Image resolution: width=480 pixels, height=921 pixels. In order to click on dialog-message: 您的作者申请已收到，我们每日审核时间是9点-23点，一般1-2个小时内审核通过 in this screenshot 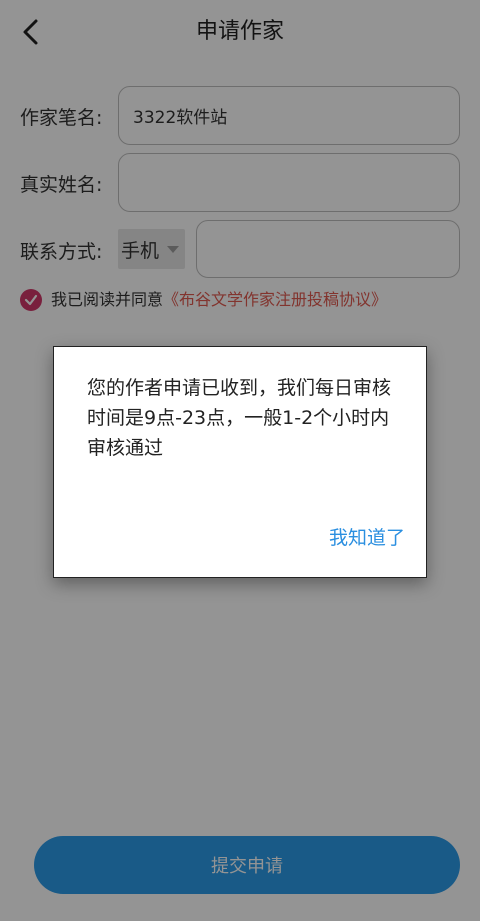, I will do `click(239, 418)`.